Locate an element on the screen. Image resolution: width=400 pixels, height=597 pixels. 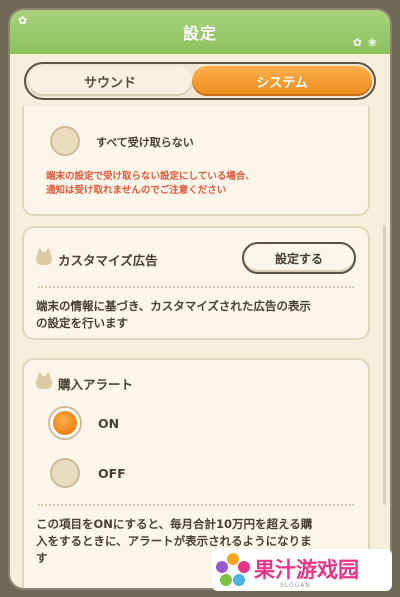
option-label-receive-none: すべて受け取らない is located at coordinates (145, 142).